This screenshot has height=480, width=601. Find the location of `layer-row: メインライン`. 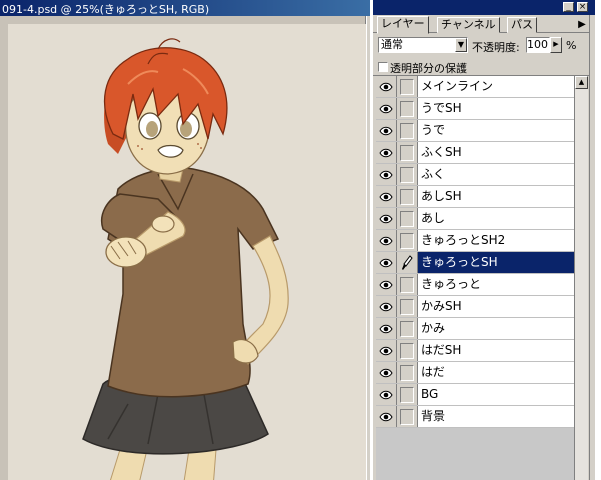

layer-row: メインライン is located at coordinates (475, 87).